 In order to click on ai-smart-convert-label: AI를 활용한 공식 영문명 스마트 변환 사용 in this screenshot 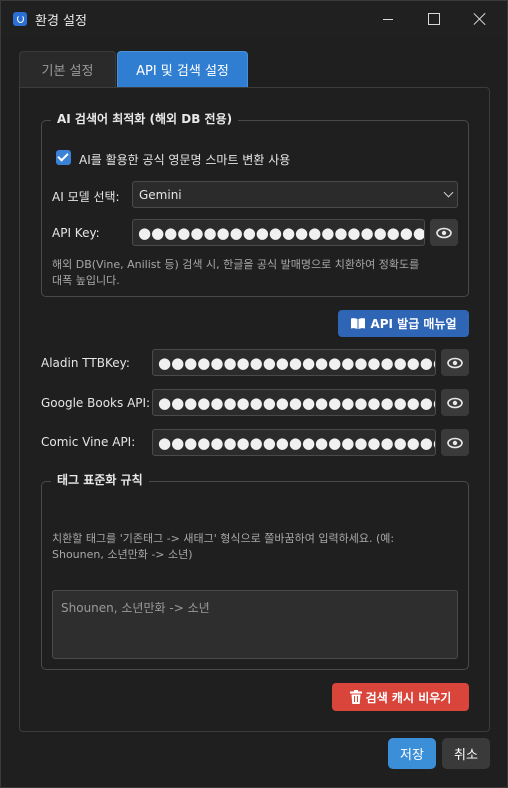, I will do `click(185, 160)`.